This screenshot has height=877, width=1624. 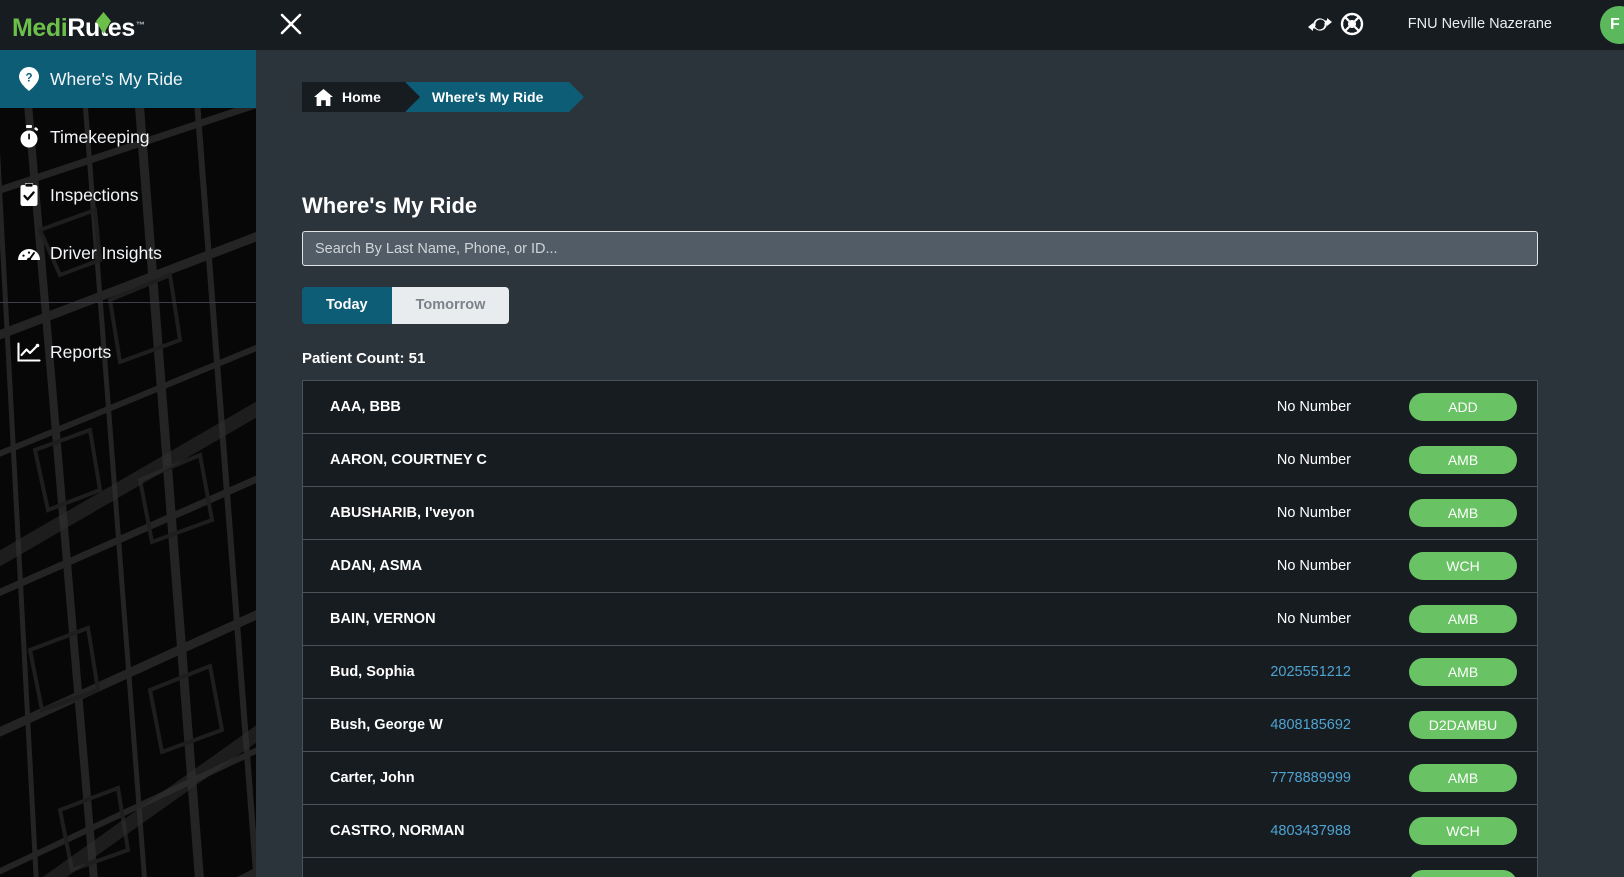 What do you see at coordinates (920, 619) in the screenshot?
I see `table-row: BAIN, VERNON No Number AMB` at bounding box center [920, 619].